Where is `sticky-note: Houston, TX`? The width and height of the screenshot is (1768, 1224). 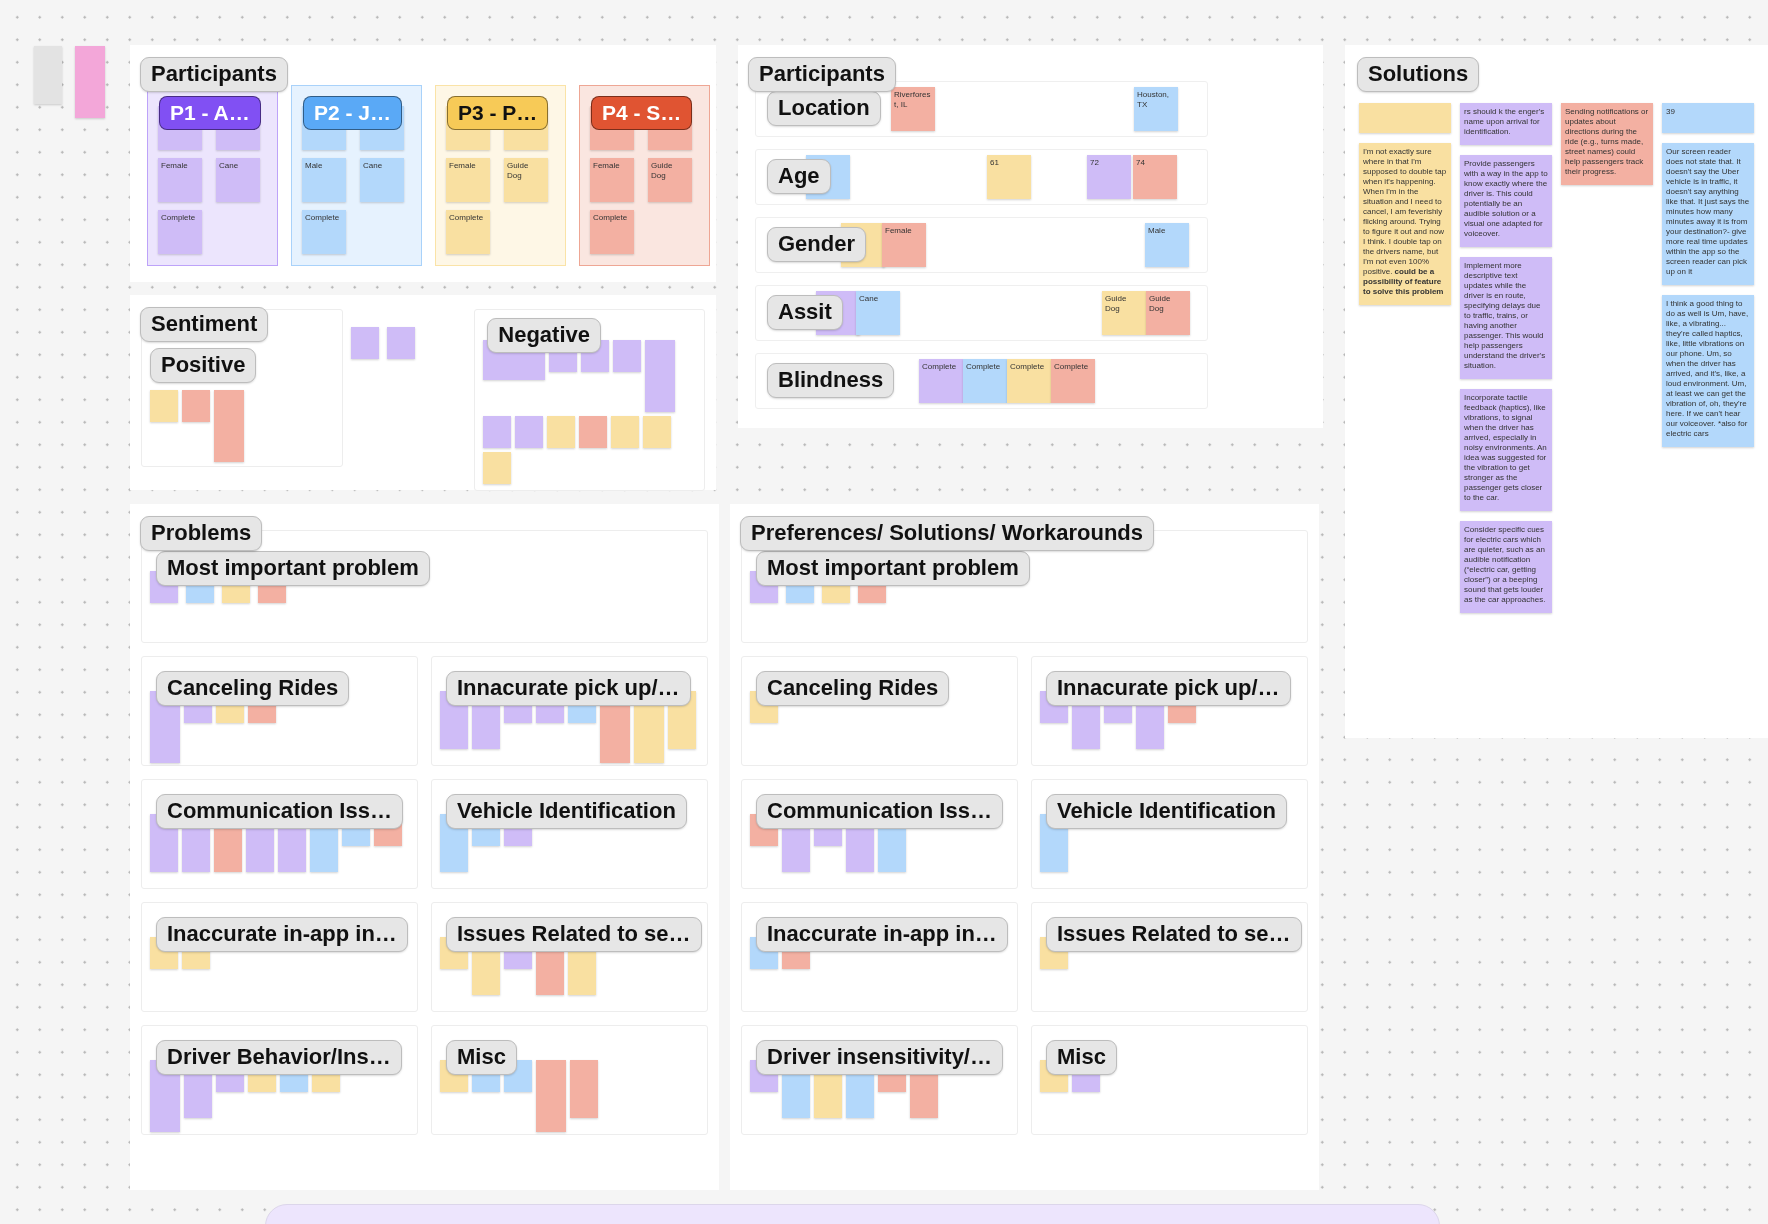
sticky-note: Houston, TX is located at coordinates (1156, 109).